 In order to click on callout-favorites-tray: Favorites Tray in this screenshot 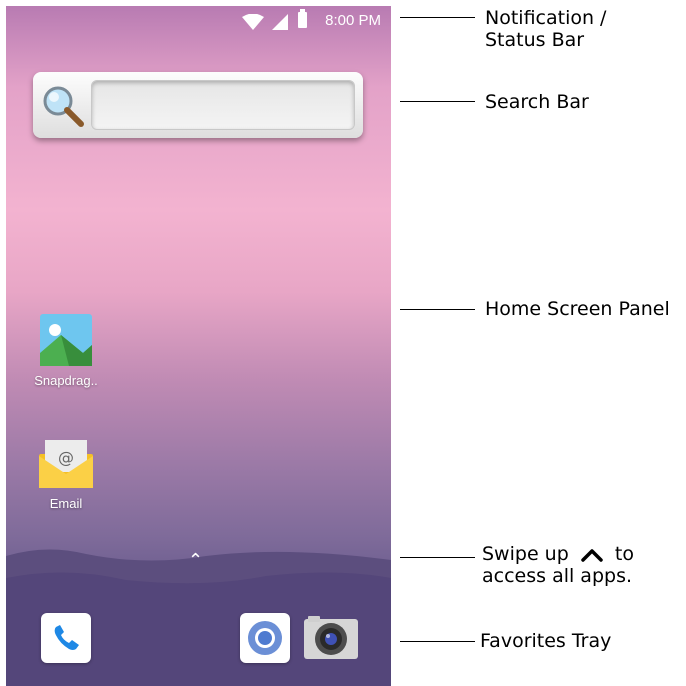, I will do `click(546, 641)`.